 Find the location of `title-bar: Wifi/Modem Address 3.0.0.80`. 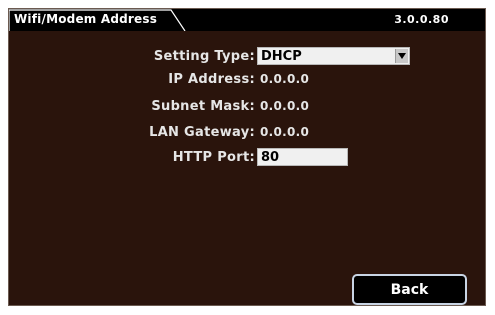

title-bar: Wifi/Modem Address 3.0.0.80 is located at coordinates (247, 20).